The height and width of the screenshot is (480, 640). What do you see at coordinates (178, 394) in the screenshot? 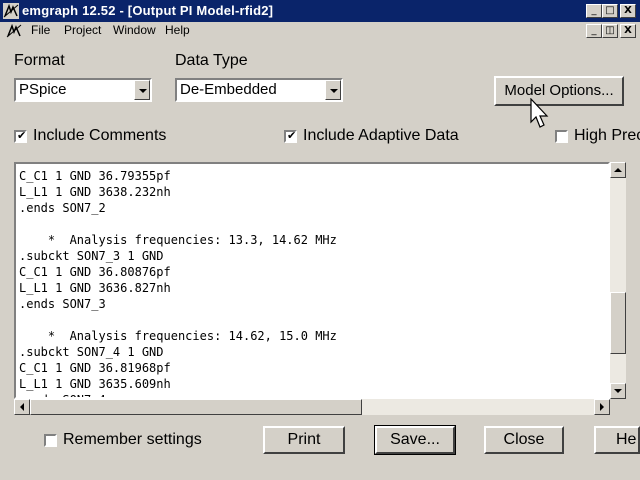
I see `output-line: .ends SON7_4` at bounding box center [178, 394].